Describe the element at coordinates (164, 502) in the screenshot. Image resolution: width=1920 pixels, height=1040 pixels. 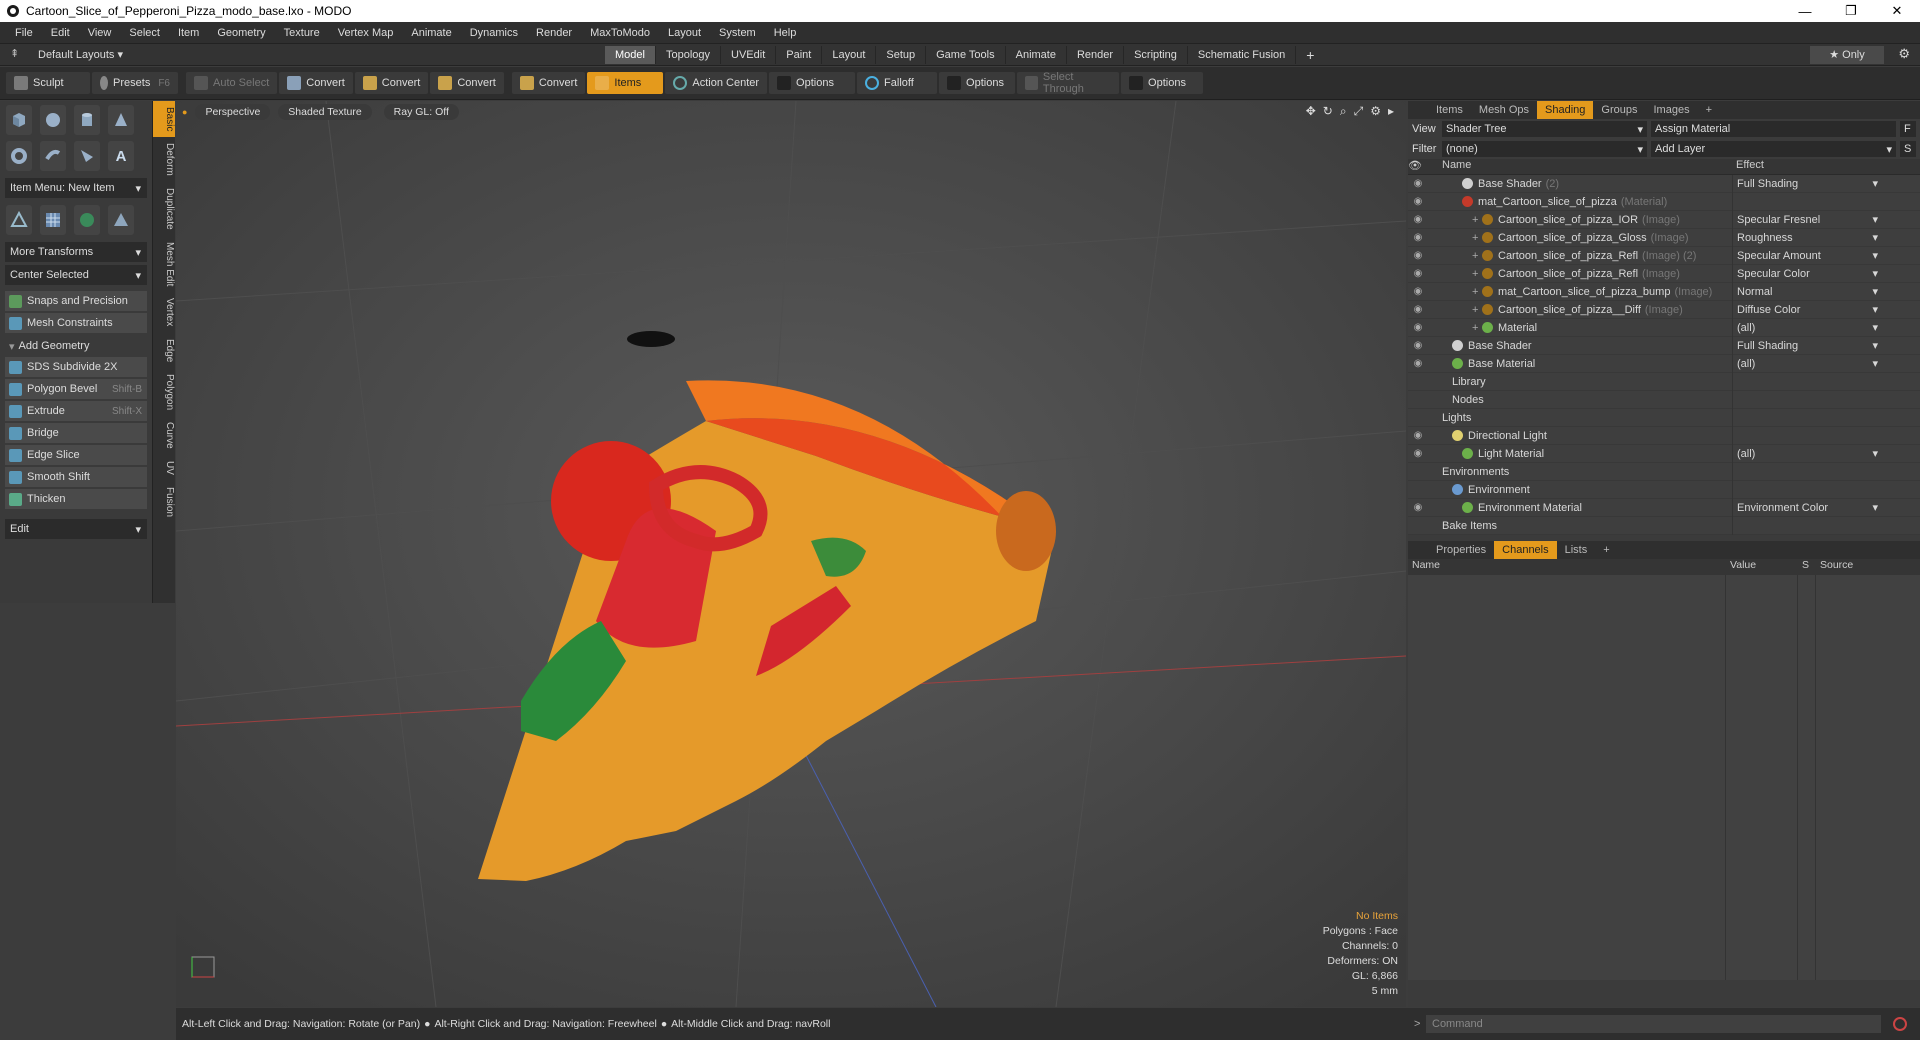
I see `vtab-fusion: Fusion` at that location.